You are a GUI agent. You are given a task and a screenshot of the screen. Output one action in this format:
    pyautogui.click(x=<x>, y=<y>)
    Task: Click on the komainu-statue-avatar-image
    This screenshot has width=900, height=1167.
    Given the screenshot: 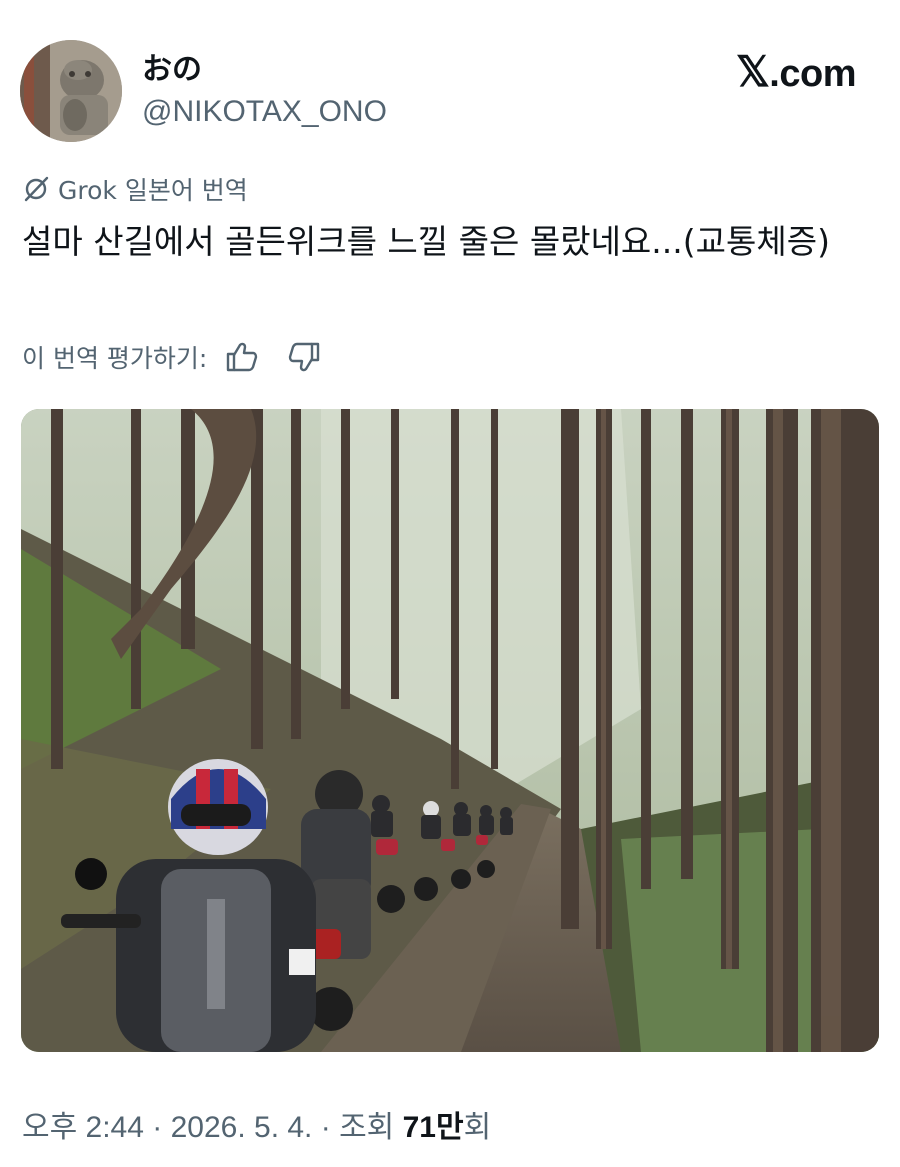 What is the action you would take?
    pyautogui.click(x=71, y=91)
    